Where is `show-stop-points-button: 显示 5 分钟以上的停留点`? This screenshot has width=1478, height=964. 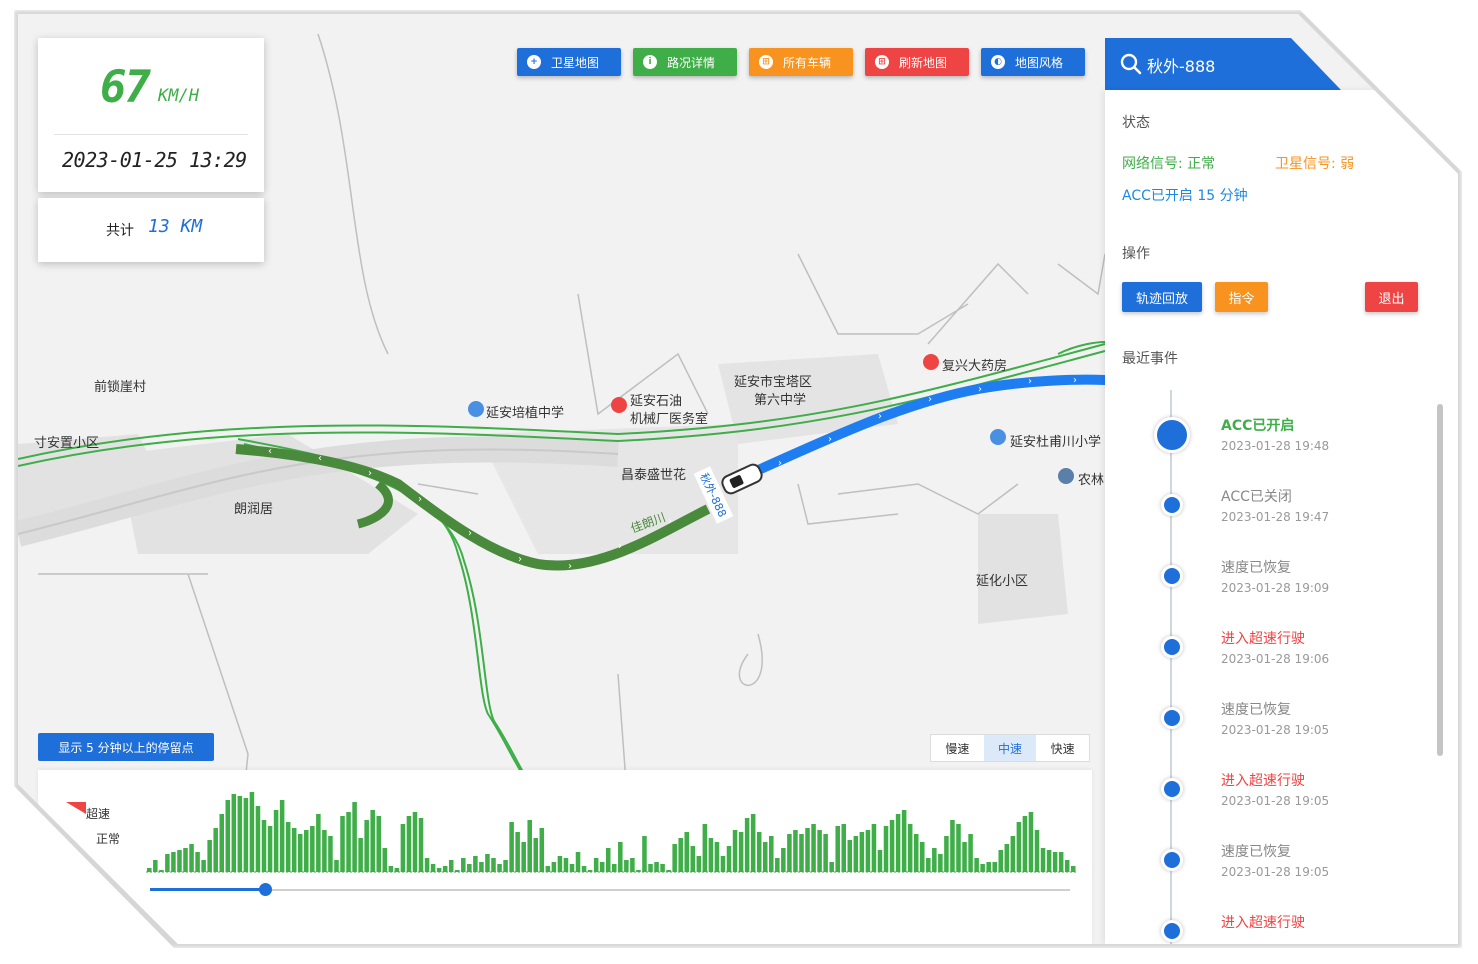 show-stop-points-button: 显示 5 分钟以上的停留点 is located at coordinates (126, 747).